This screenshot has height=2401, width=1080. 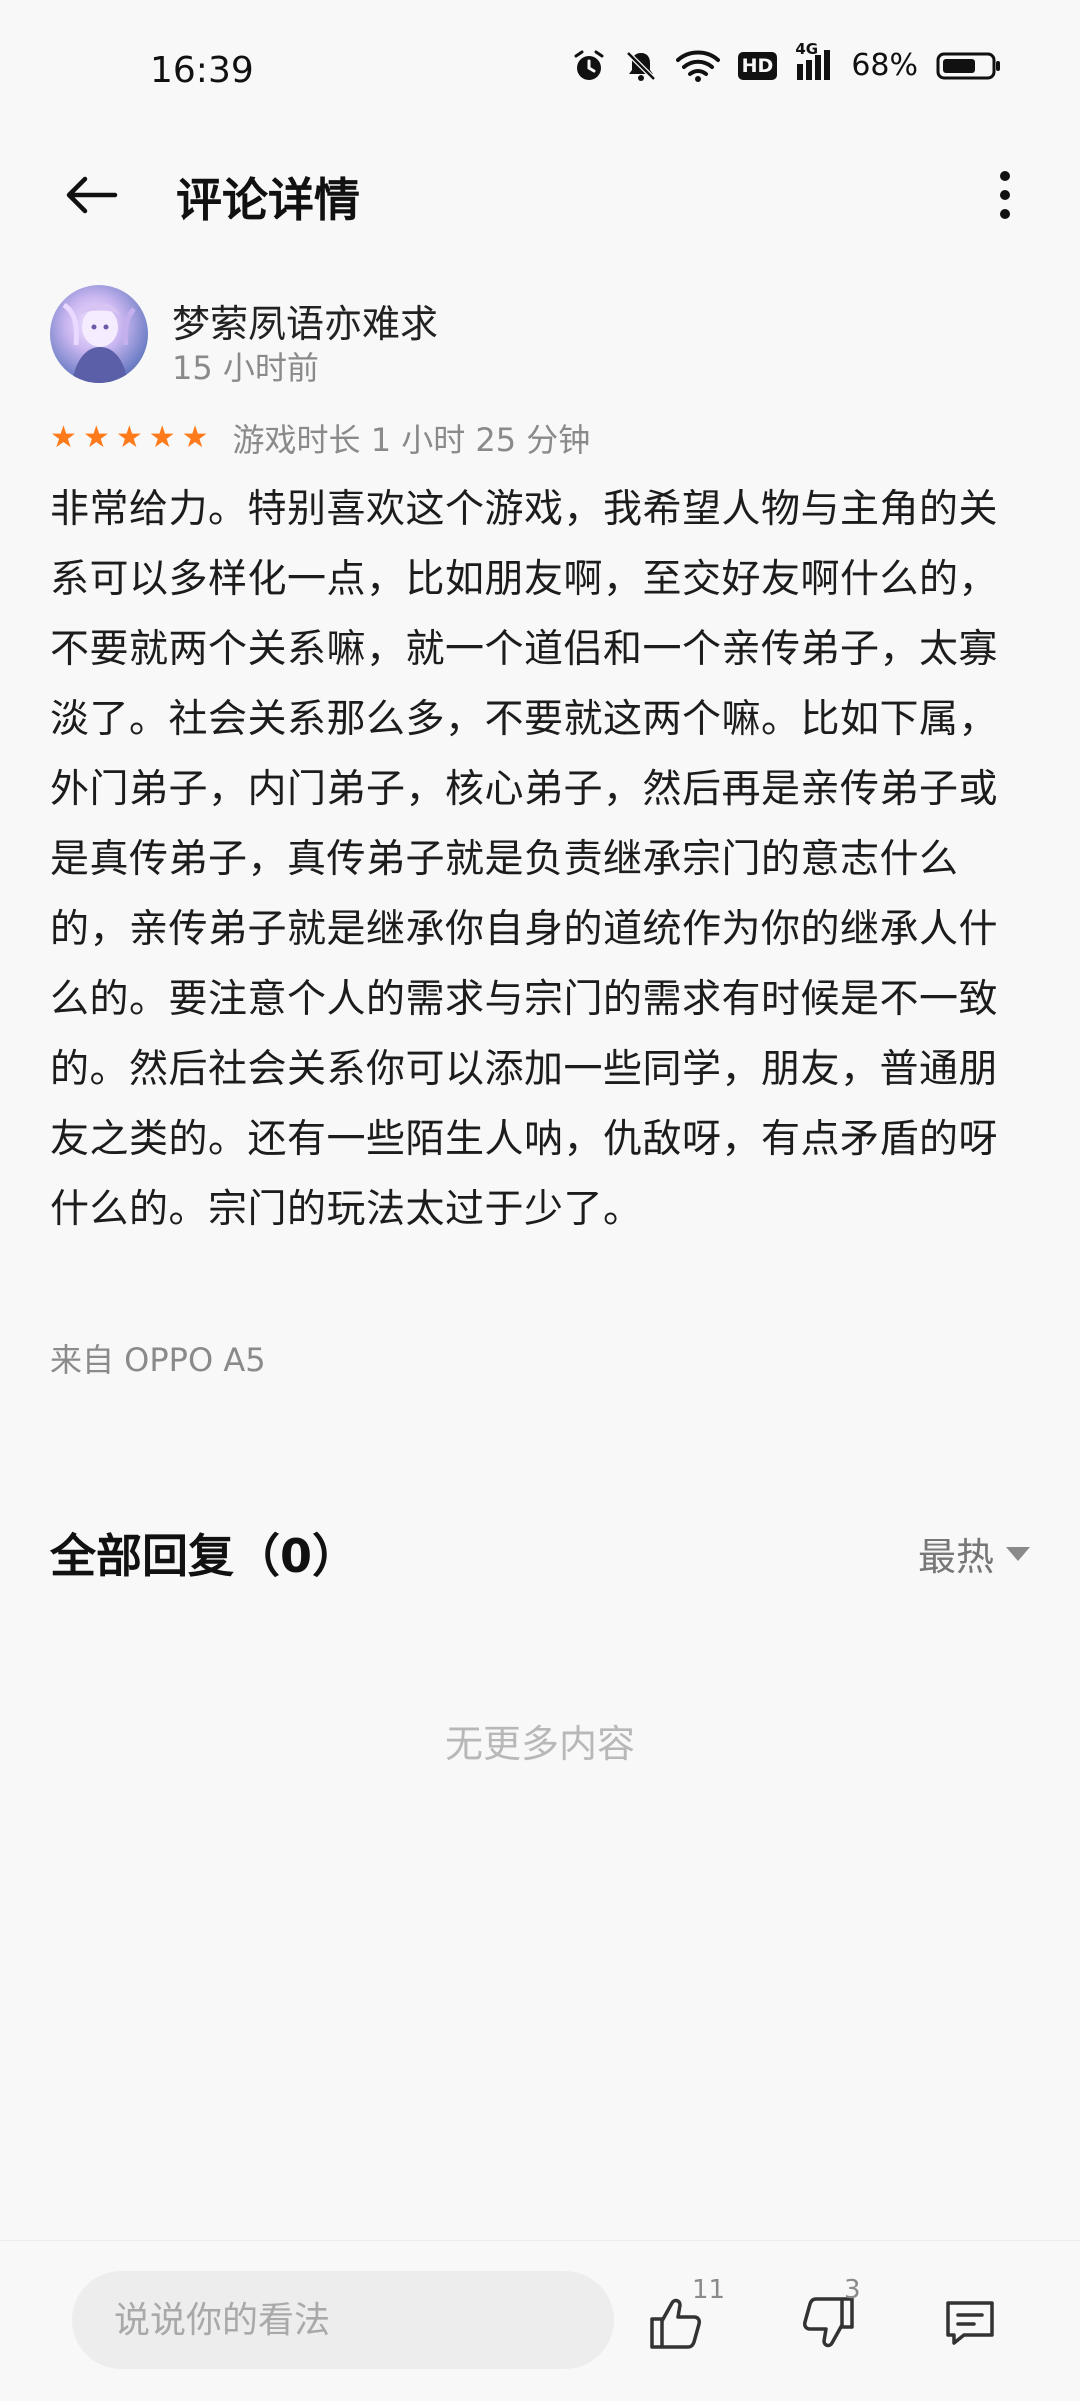 I want to click on replies-header: 全部回复（0） 最热, so click(x=540, y=1555).